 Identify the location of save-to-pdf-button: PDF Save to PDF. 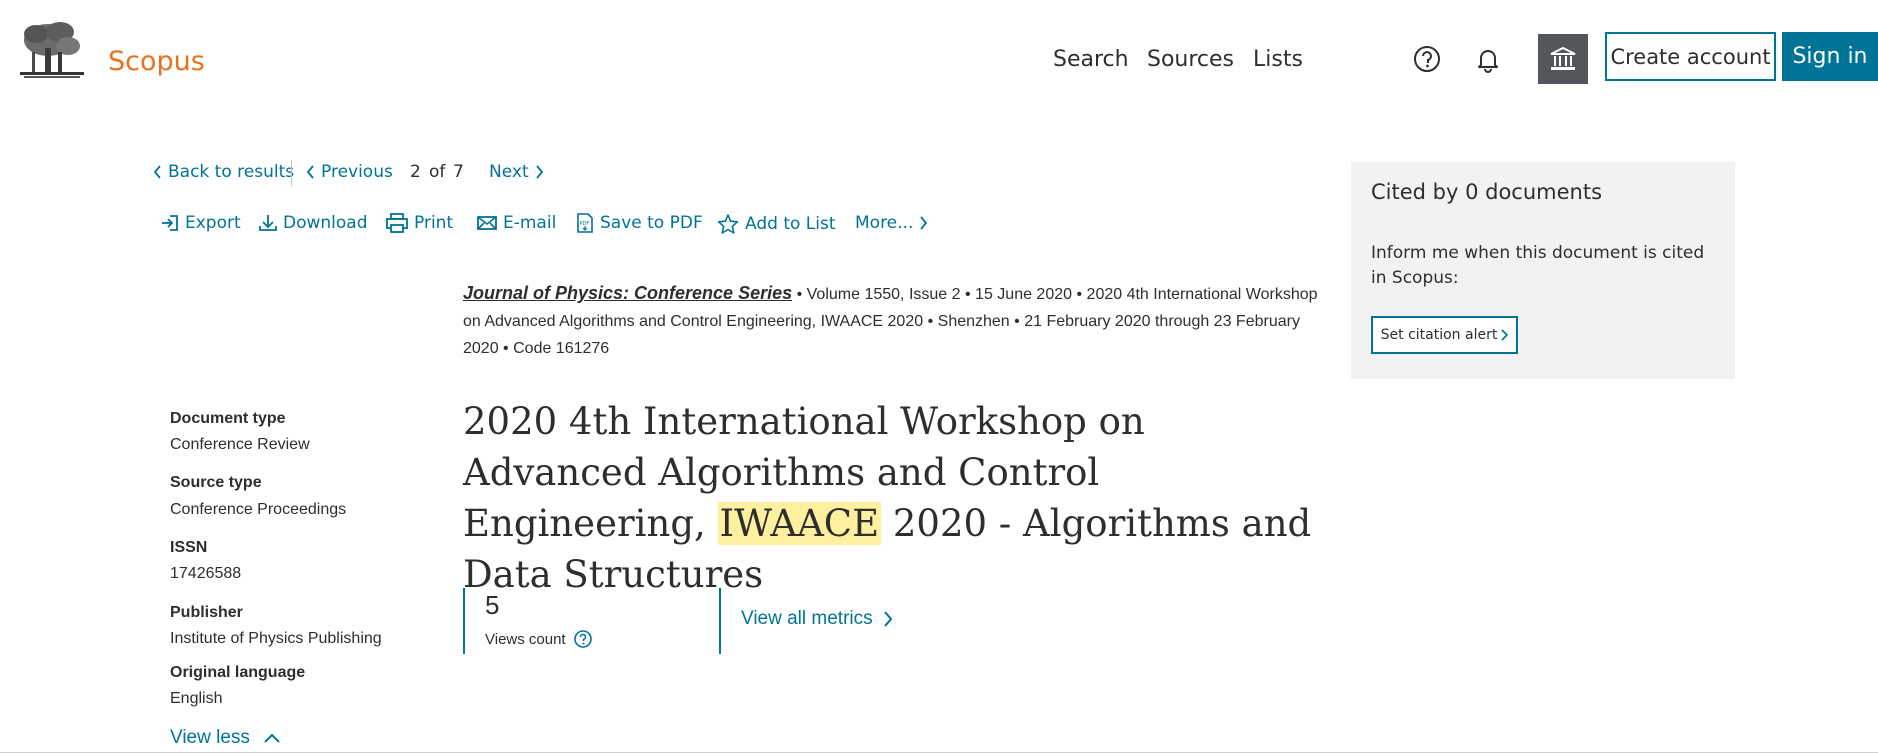
(639, 223).